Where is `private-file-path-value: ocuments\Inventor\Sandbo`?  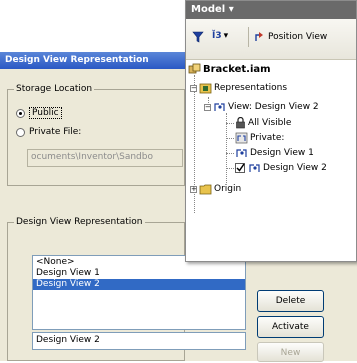
private-file-path-value: ocuments\Inventor\Sandbo is located at coordinates (92, 157).